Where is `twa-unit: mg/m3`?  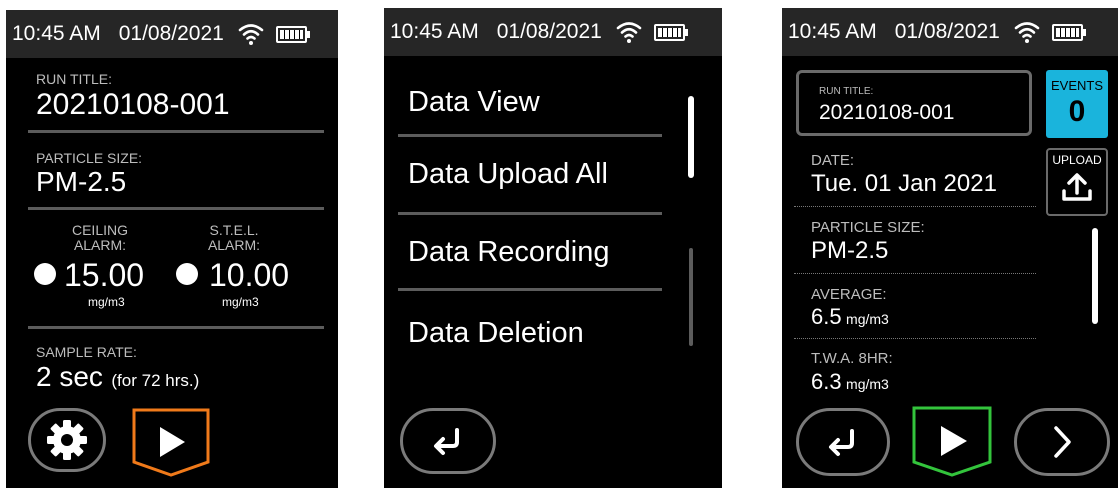
twa-unit: mg/m3 is located at coordinates (867, 384).